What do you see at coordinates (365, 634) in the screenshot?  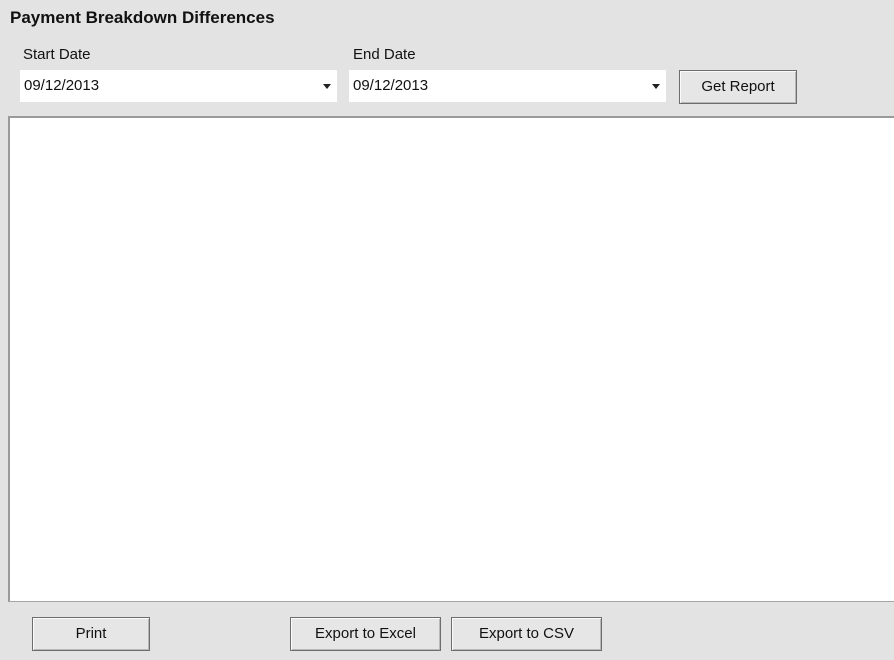 I see `export-to-excel-button: Export to Excel` at bounding box center [365, 634].